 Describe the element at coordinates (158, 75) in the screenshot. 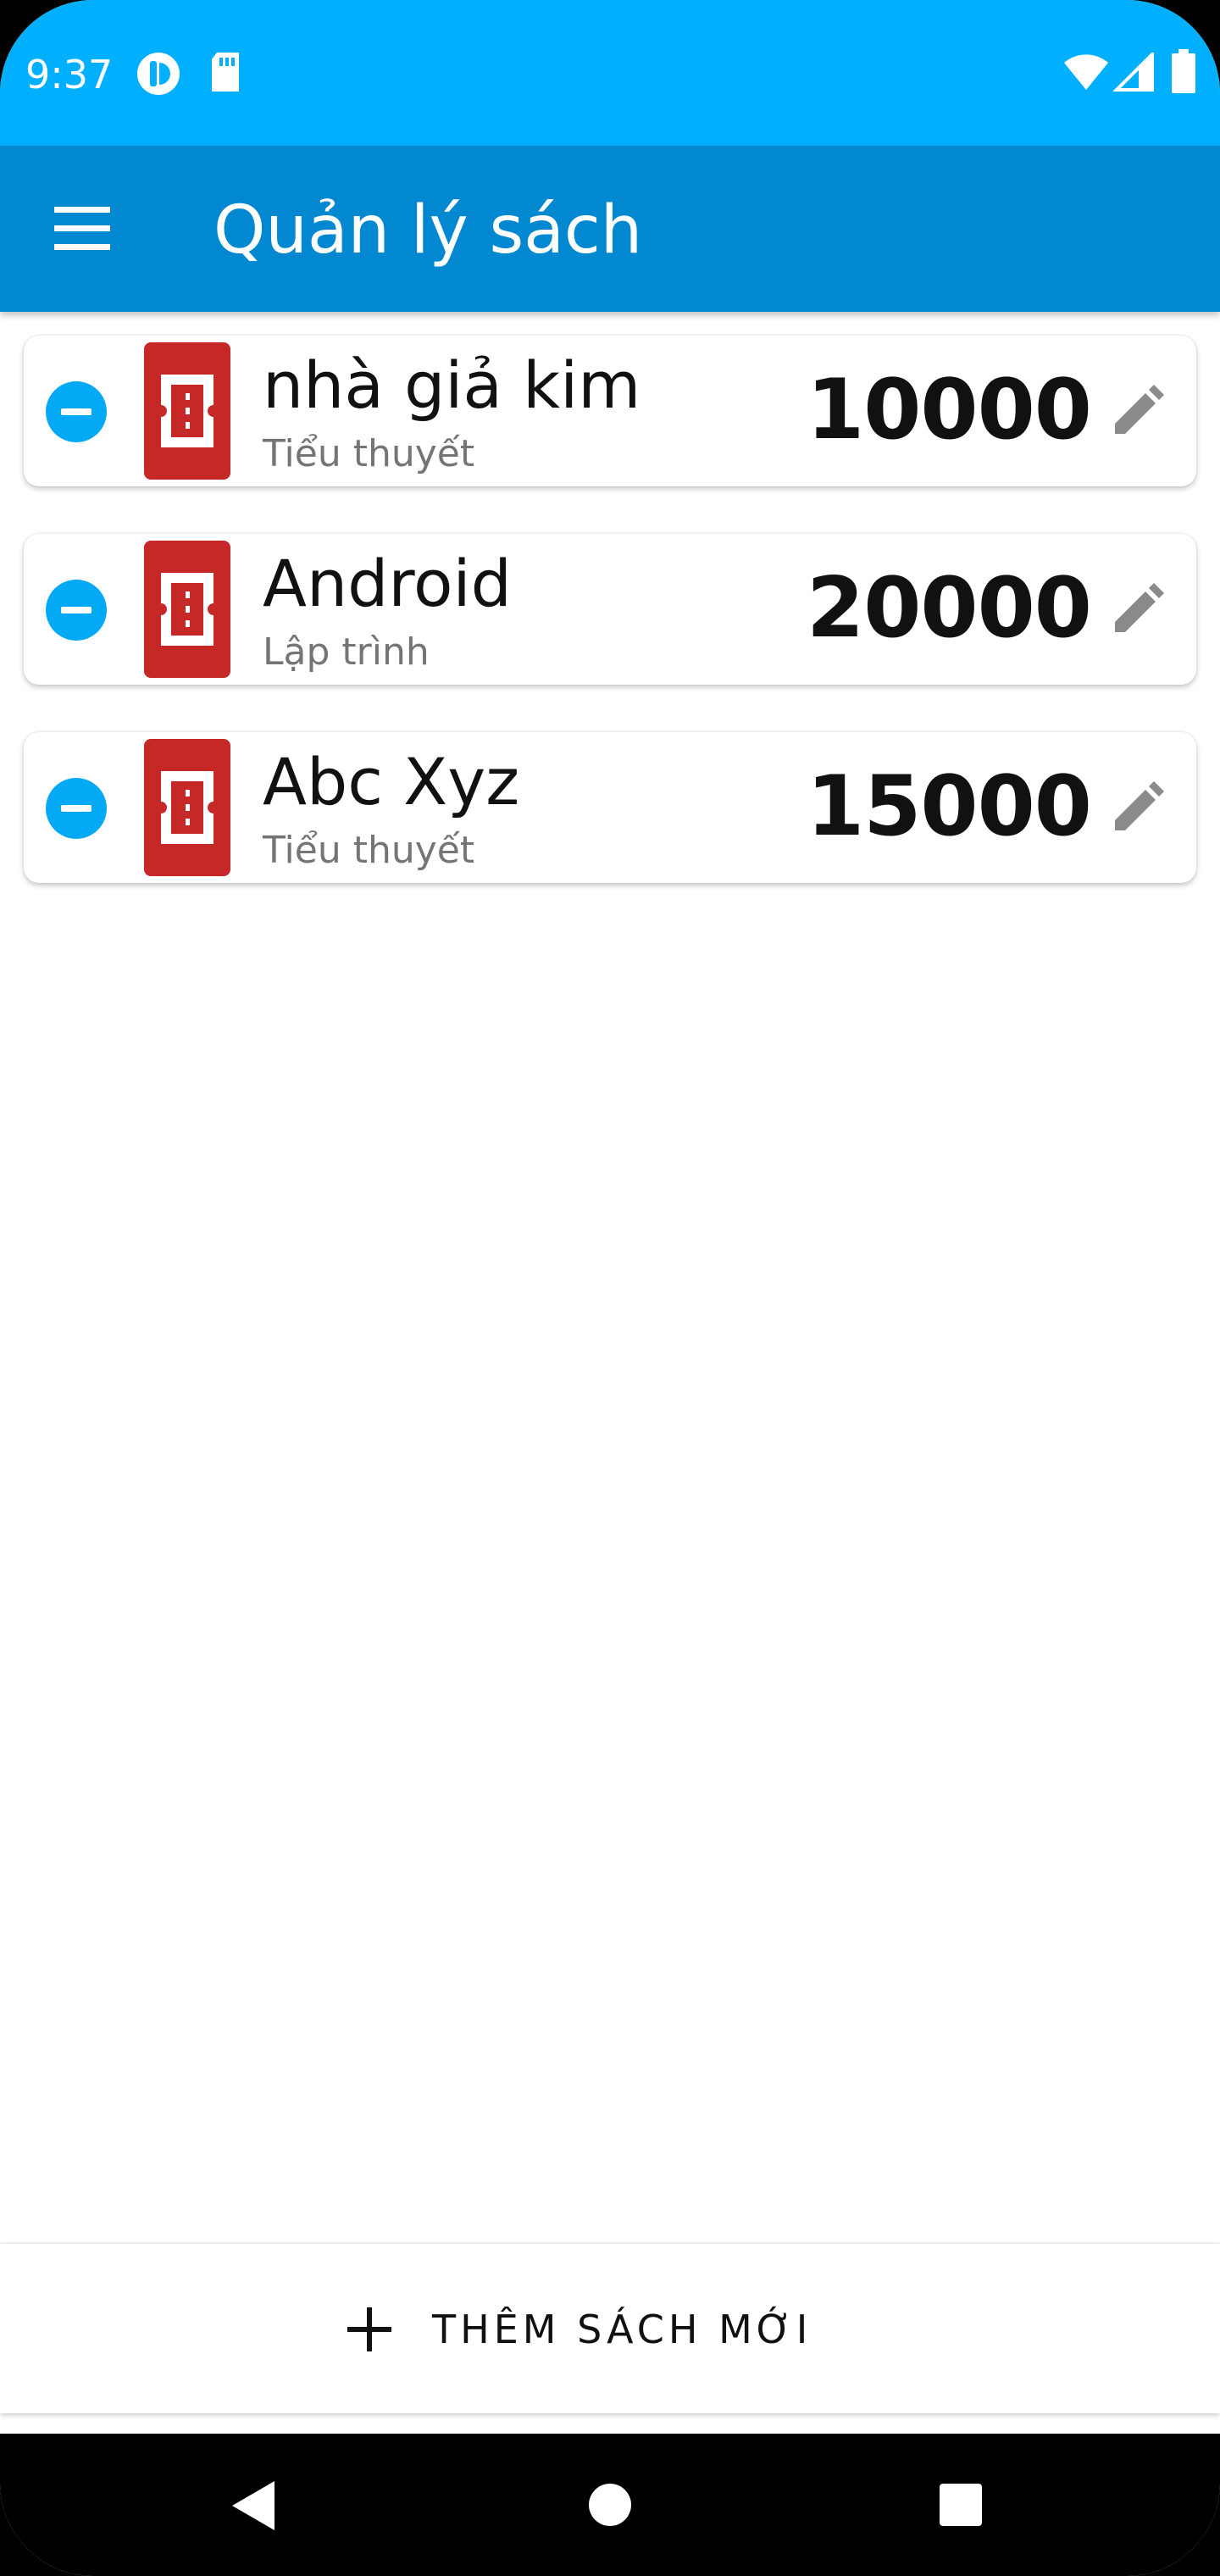

I see `pocket-casts-icon` at that location.